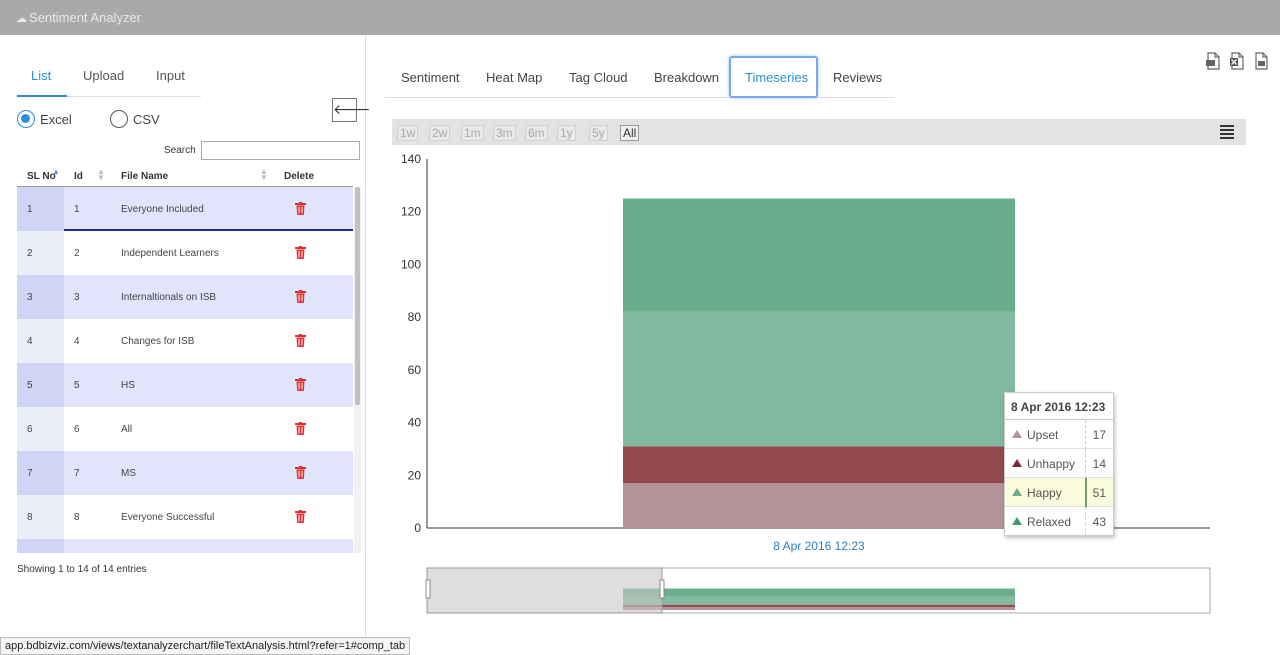 This screenshot has height=655, width=1280. Describe the element at coordinates (77, 473) in the screenshot. I see `cell-id: 7` at that location.